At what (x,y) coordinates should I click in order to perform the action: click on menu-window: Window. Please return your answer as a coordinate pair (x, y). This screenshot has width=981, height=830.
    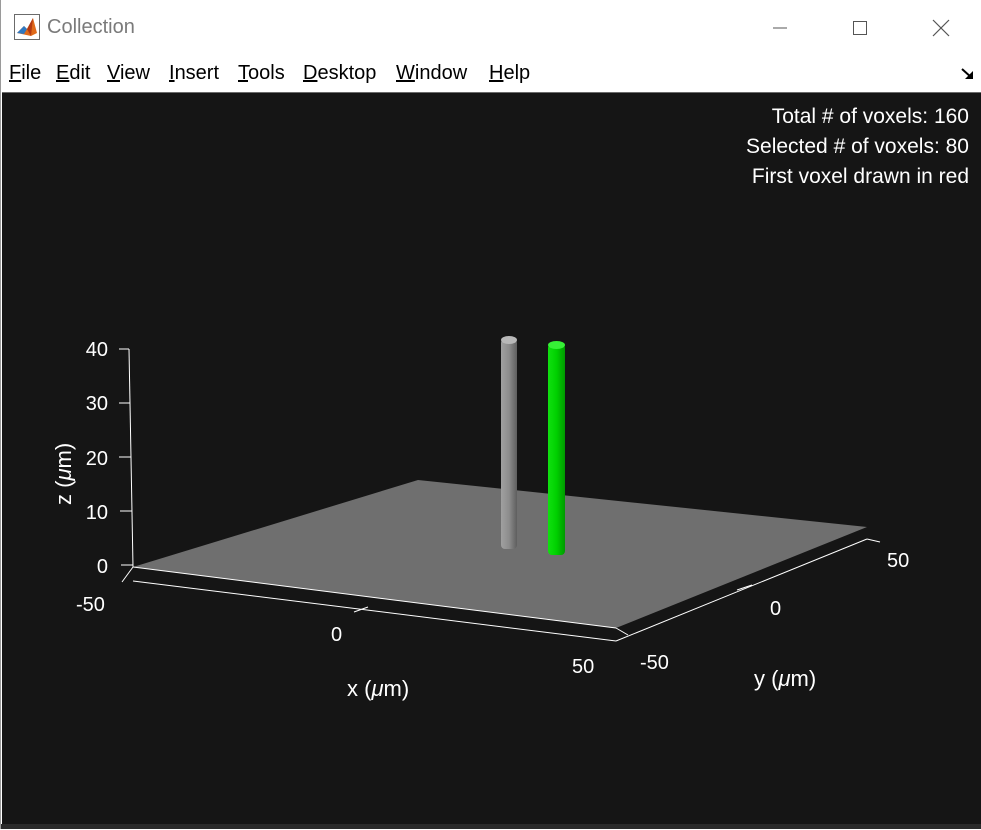
    Looking at the image, I should click on (431, 73).